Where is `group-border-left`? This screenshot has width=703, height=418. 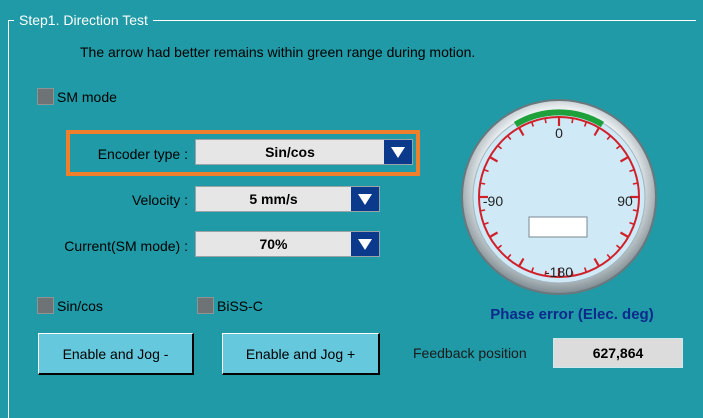
group-border-left is located at coordinates (8, 219).